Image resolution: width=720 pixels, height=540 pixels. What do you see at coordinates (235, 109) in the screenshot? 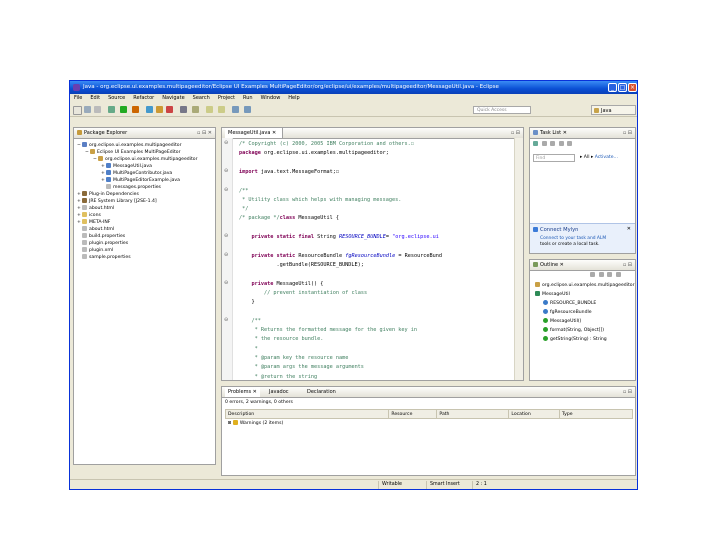
I see `back-icon` at bounding box center [235, 109].